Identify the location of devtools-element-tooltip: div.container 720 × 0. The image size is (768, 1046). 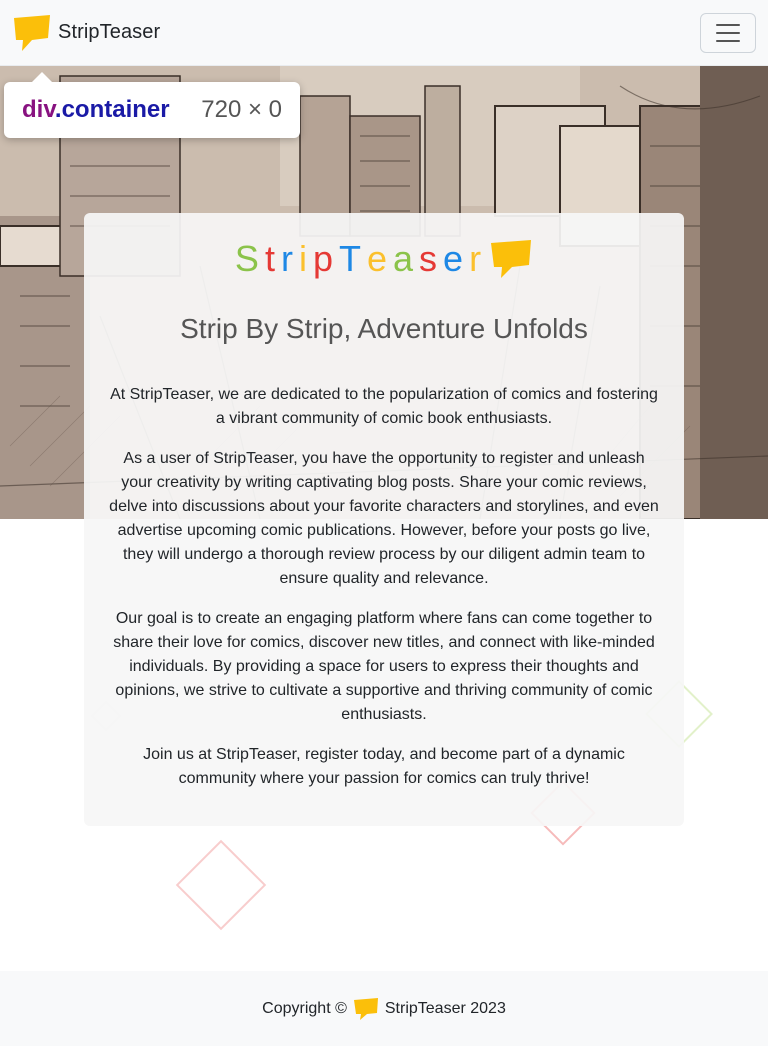
(152, 105).